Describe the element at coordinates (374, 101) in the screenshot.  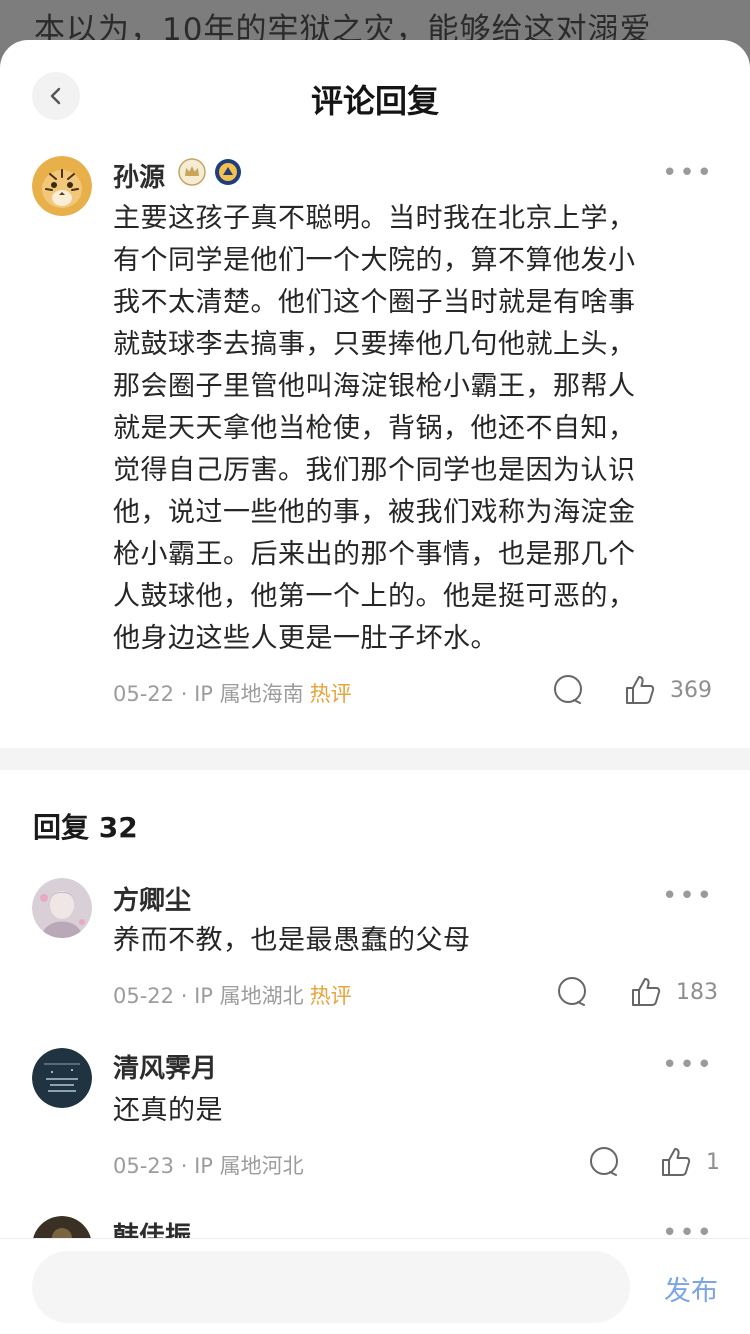
I see `page-title: 评论回复` at that location.